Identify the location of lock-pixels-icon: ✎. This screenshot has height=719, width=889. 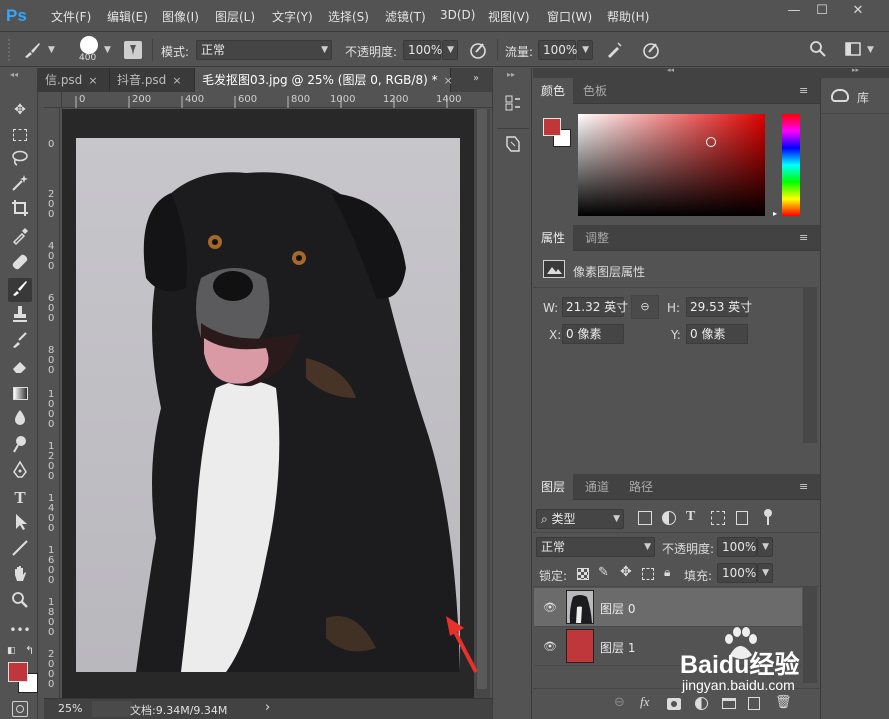
(603, 572).